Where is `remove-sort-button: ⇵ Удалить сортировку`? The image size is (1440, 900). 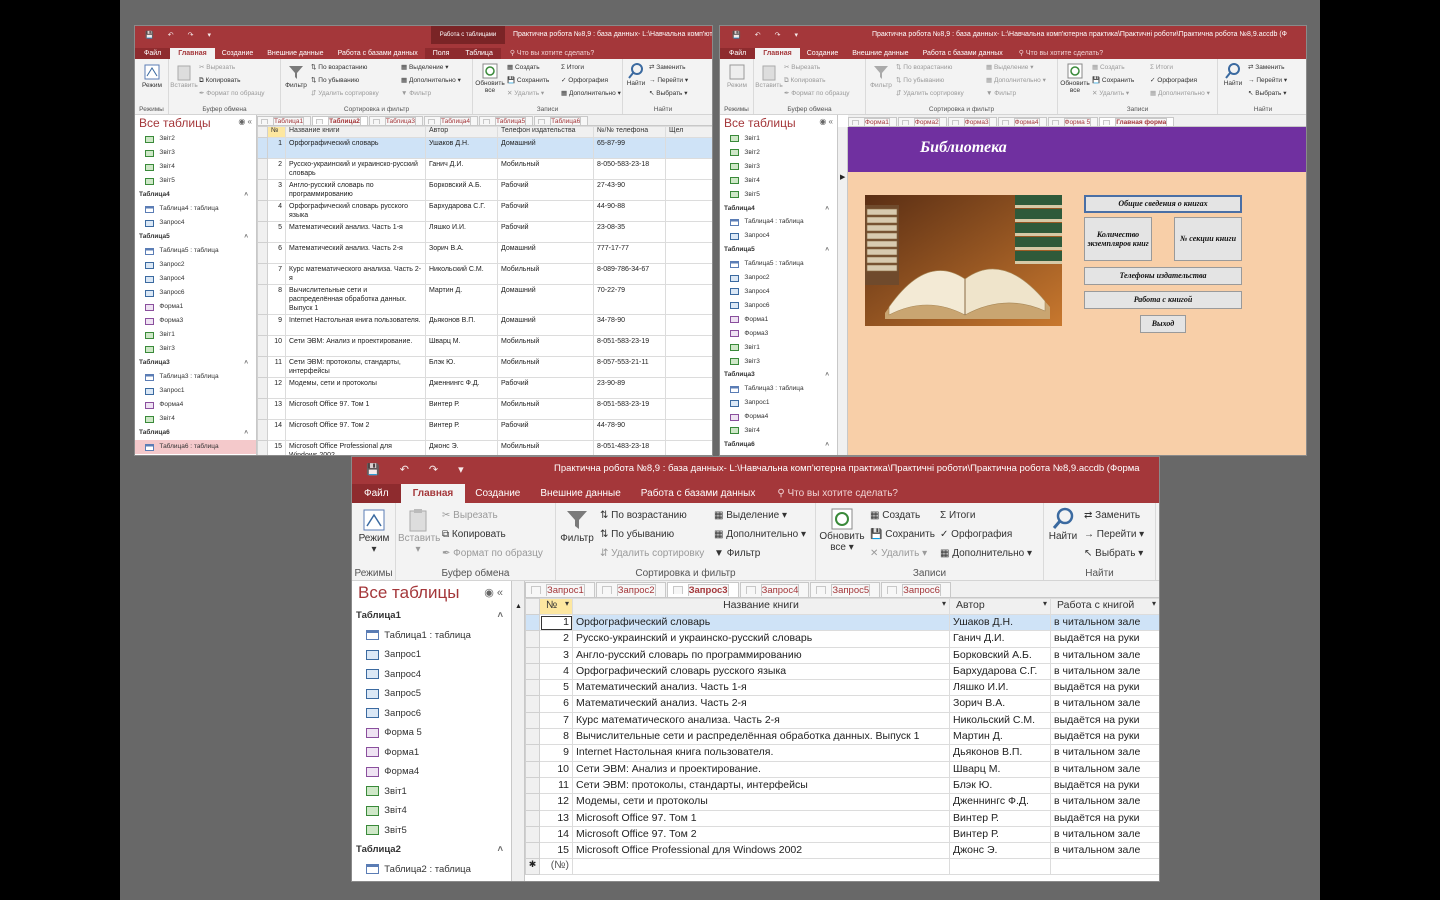 remove-sort-button: ⇵ Удалить сортировку is located at coordinates (345, 93).